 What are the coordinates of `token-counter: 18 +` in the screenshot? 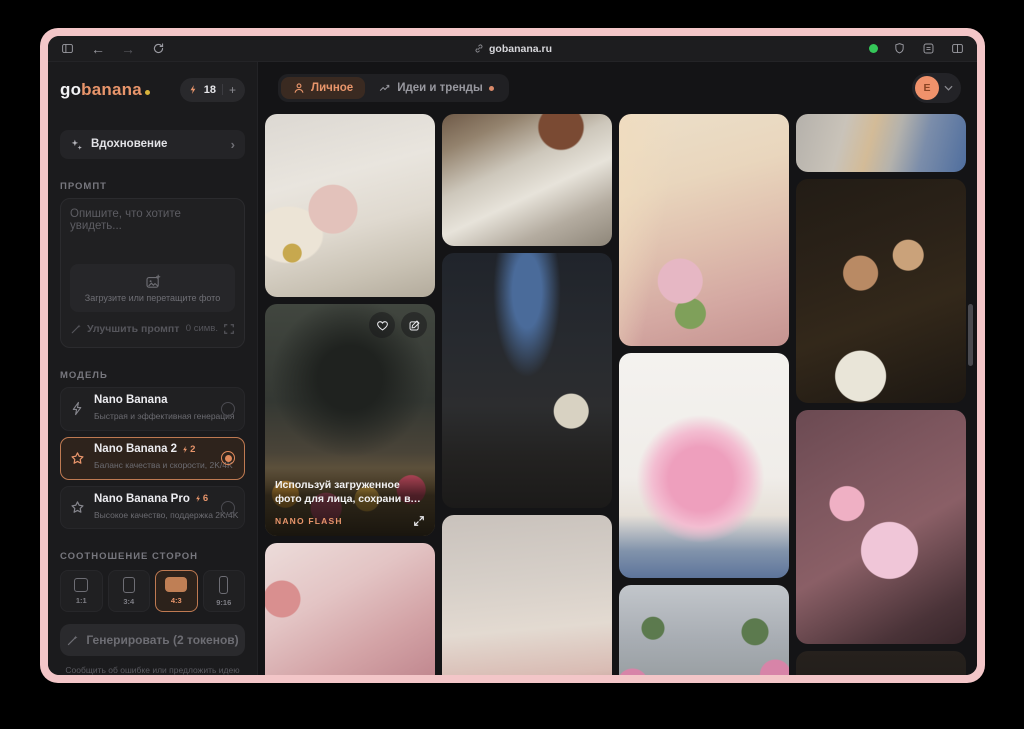 It's located at (212, 89).